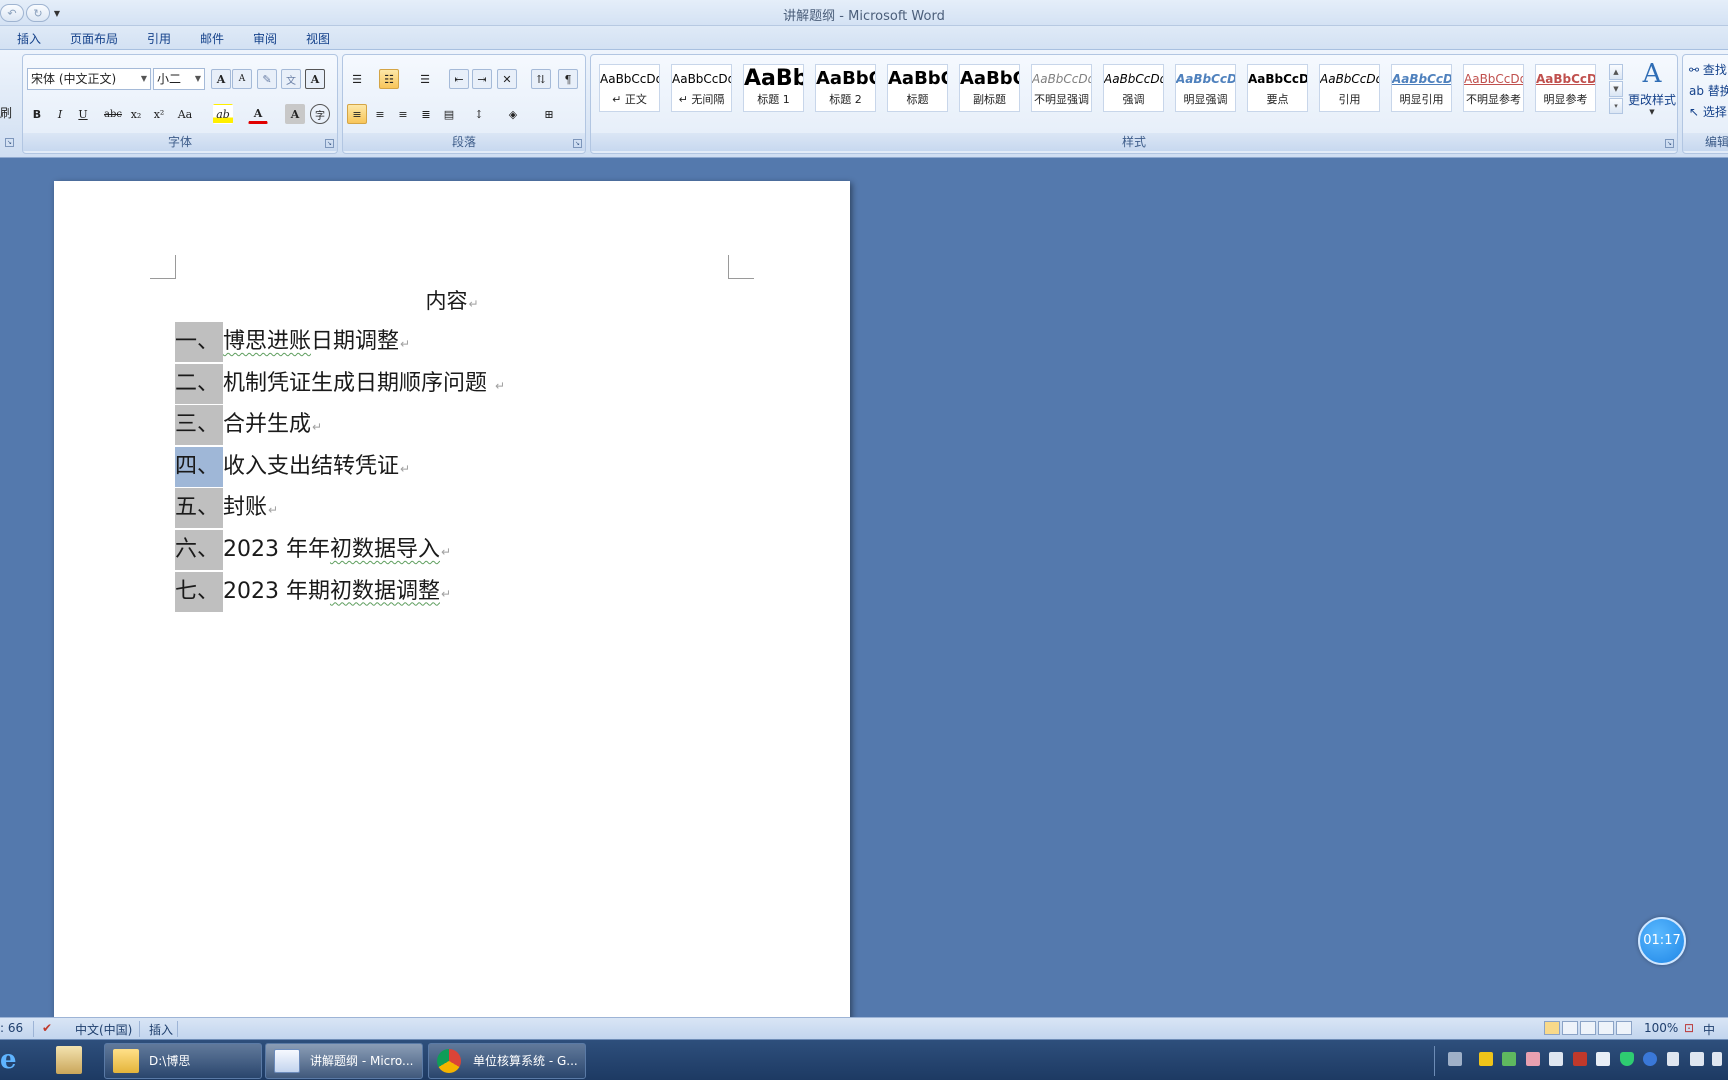 This screenshot has width=1728, height=1080. I want to click on superscript-button: x², so click(159, 114).